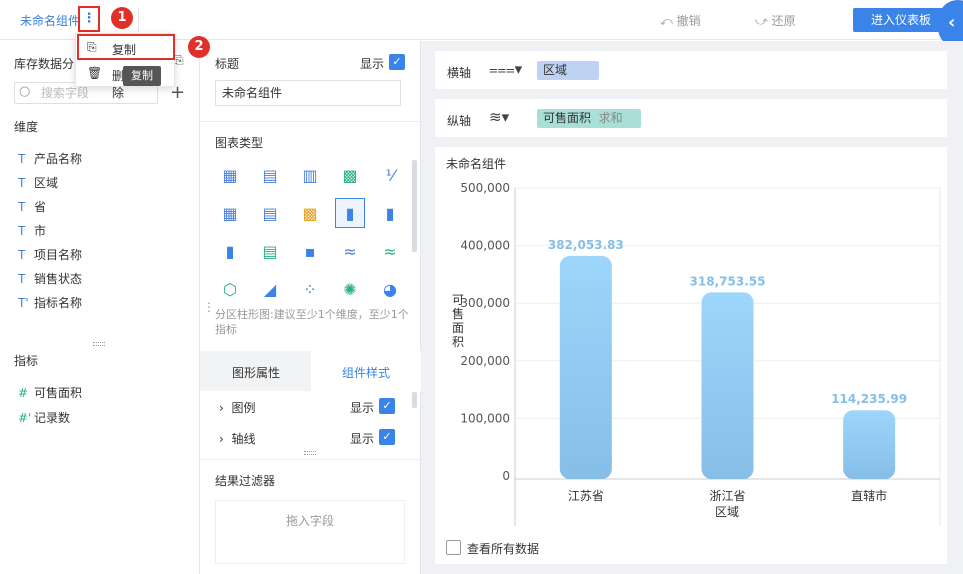  I want to click on grouped-bar-icon: ▮, so click(350, 213).